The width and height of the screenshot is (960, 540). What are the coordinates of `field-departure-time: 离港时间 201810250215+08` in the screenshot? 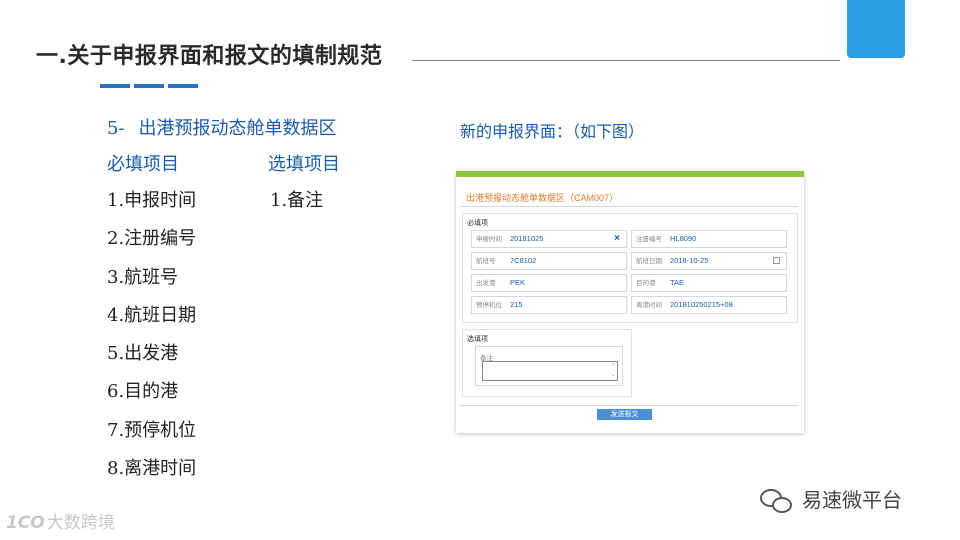 It's located at (709, 305).